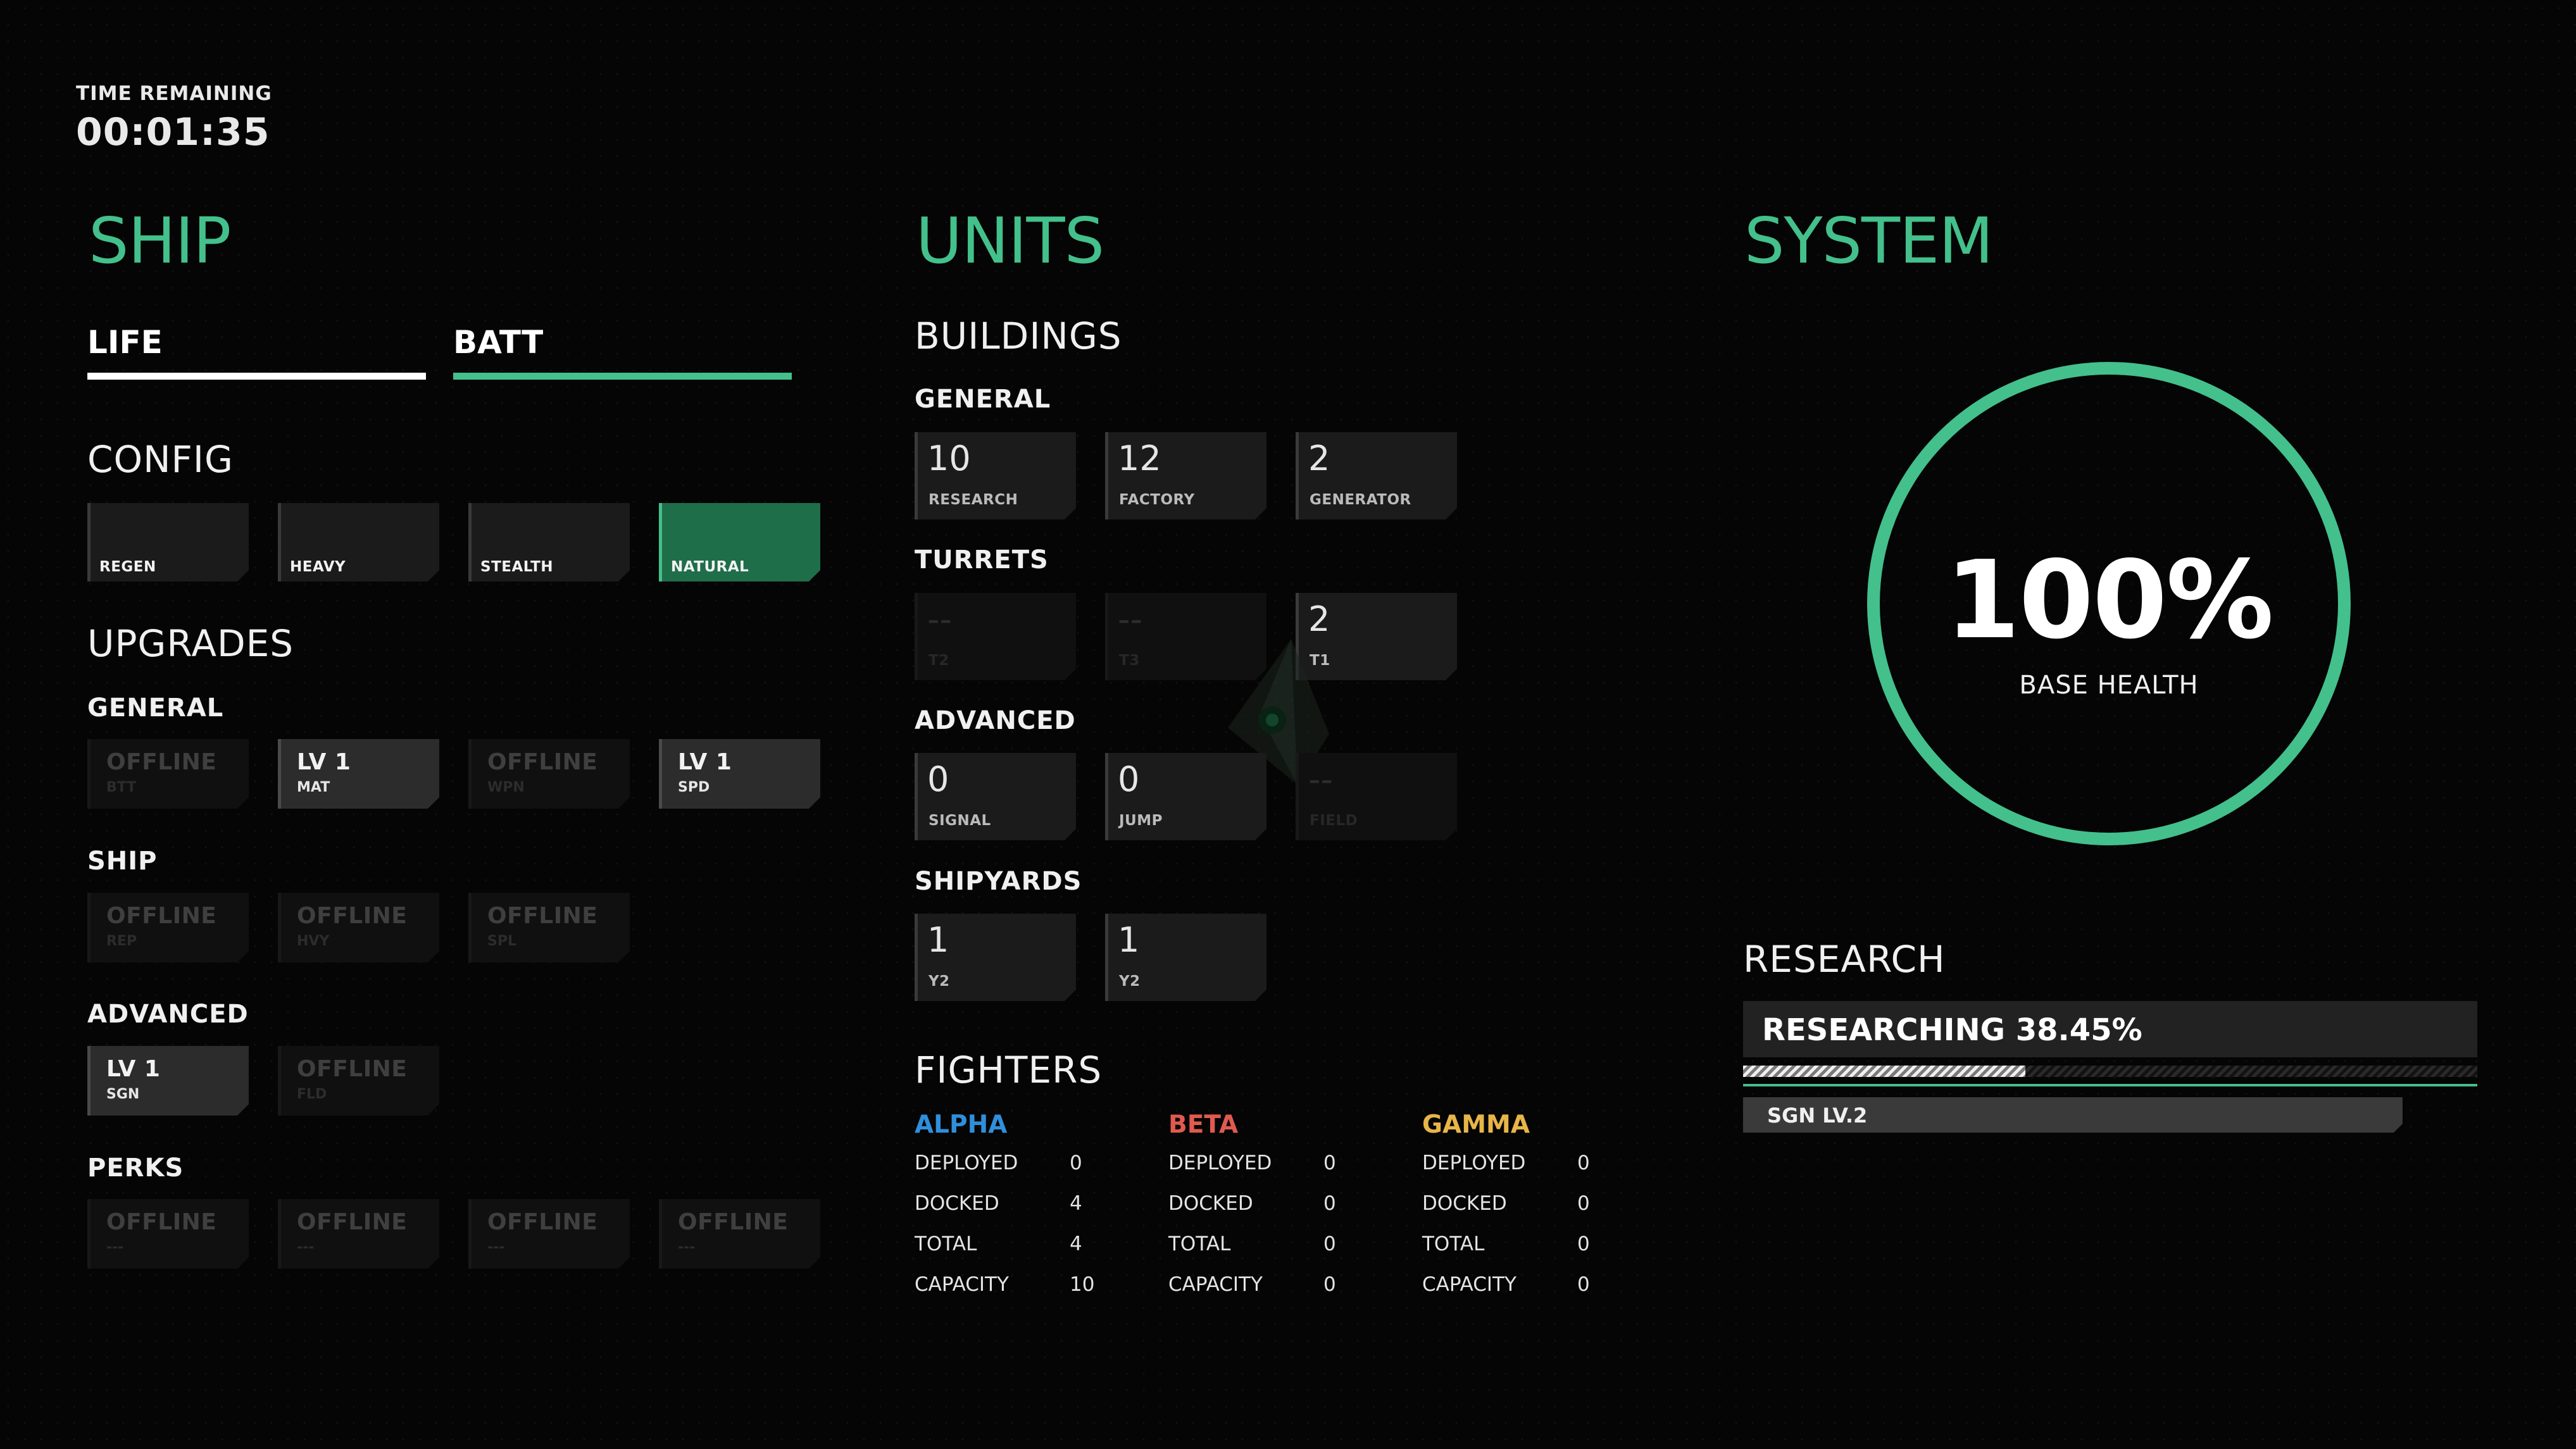 The image size is (2576, 1449). What do you see at coordinates (1320, 779) in the screenshot?
I see `building-count: --` at bounding box center [1320, 779].